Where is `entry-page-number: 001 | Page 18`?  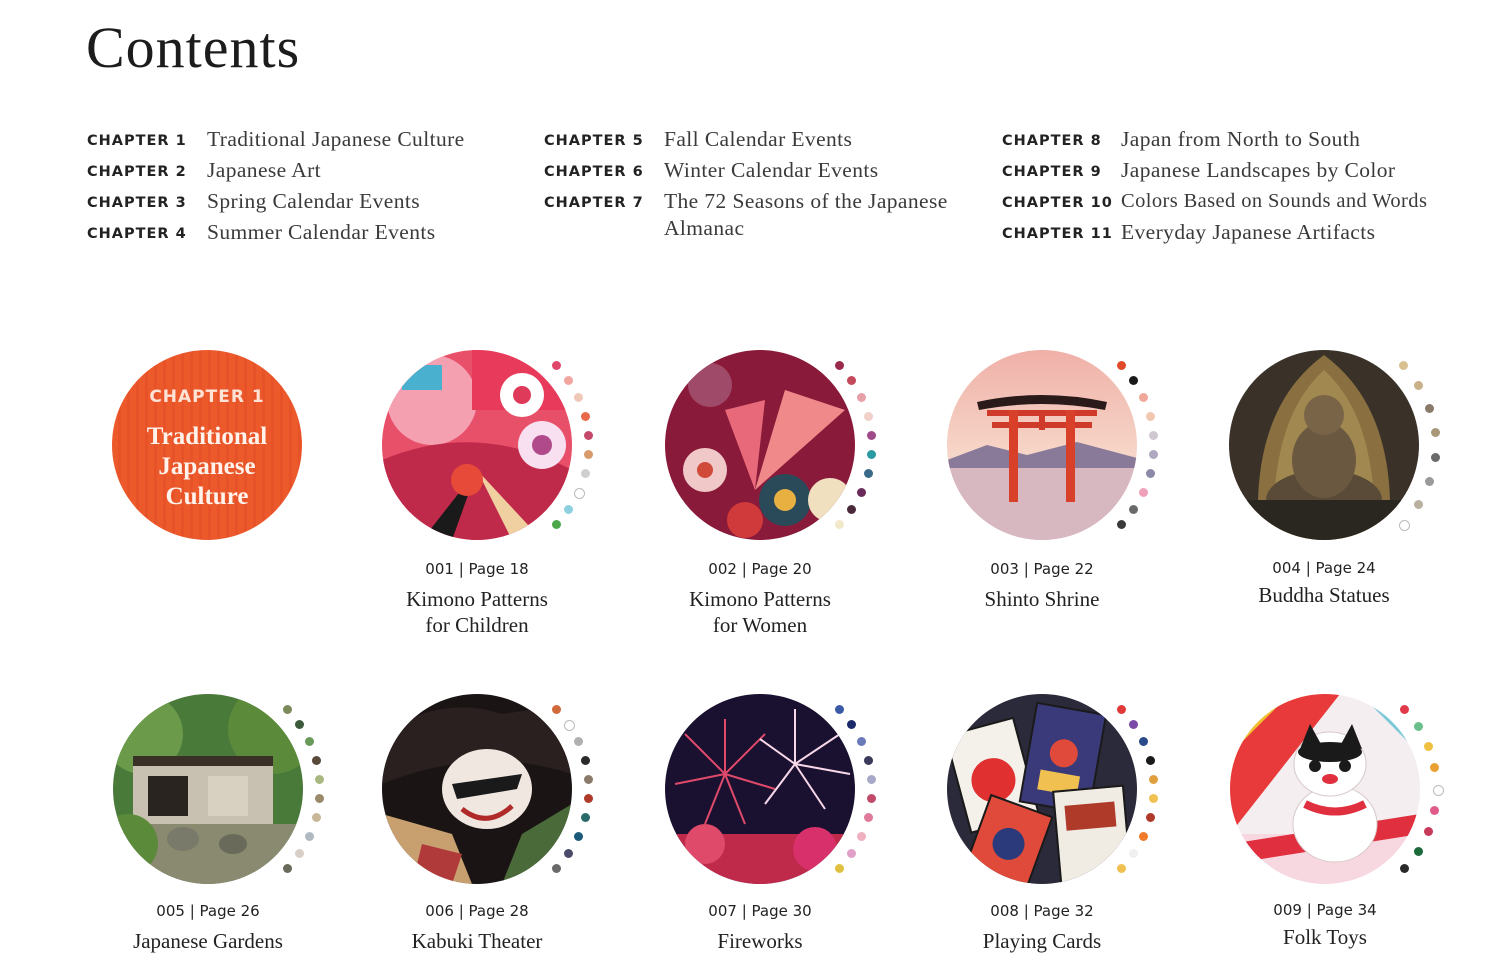
entry-page-number: 001 | Page 18 is located at coordinates (477, 569).